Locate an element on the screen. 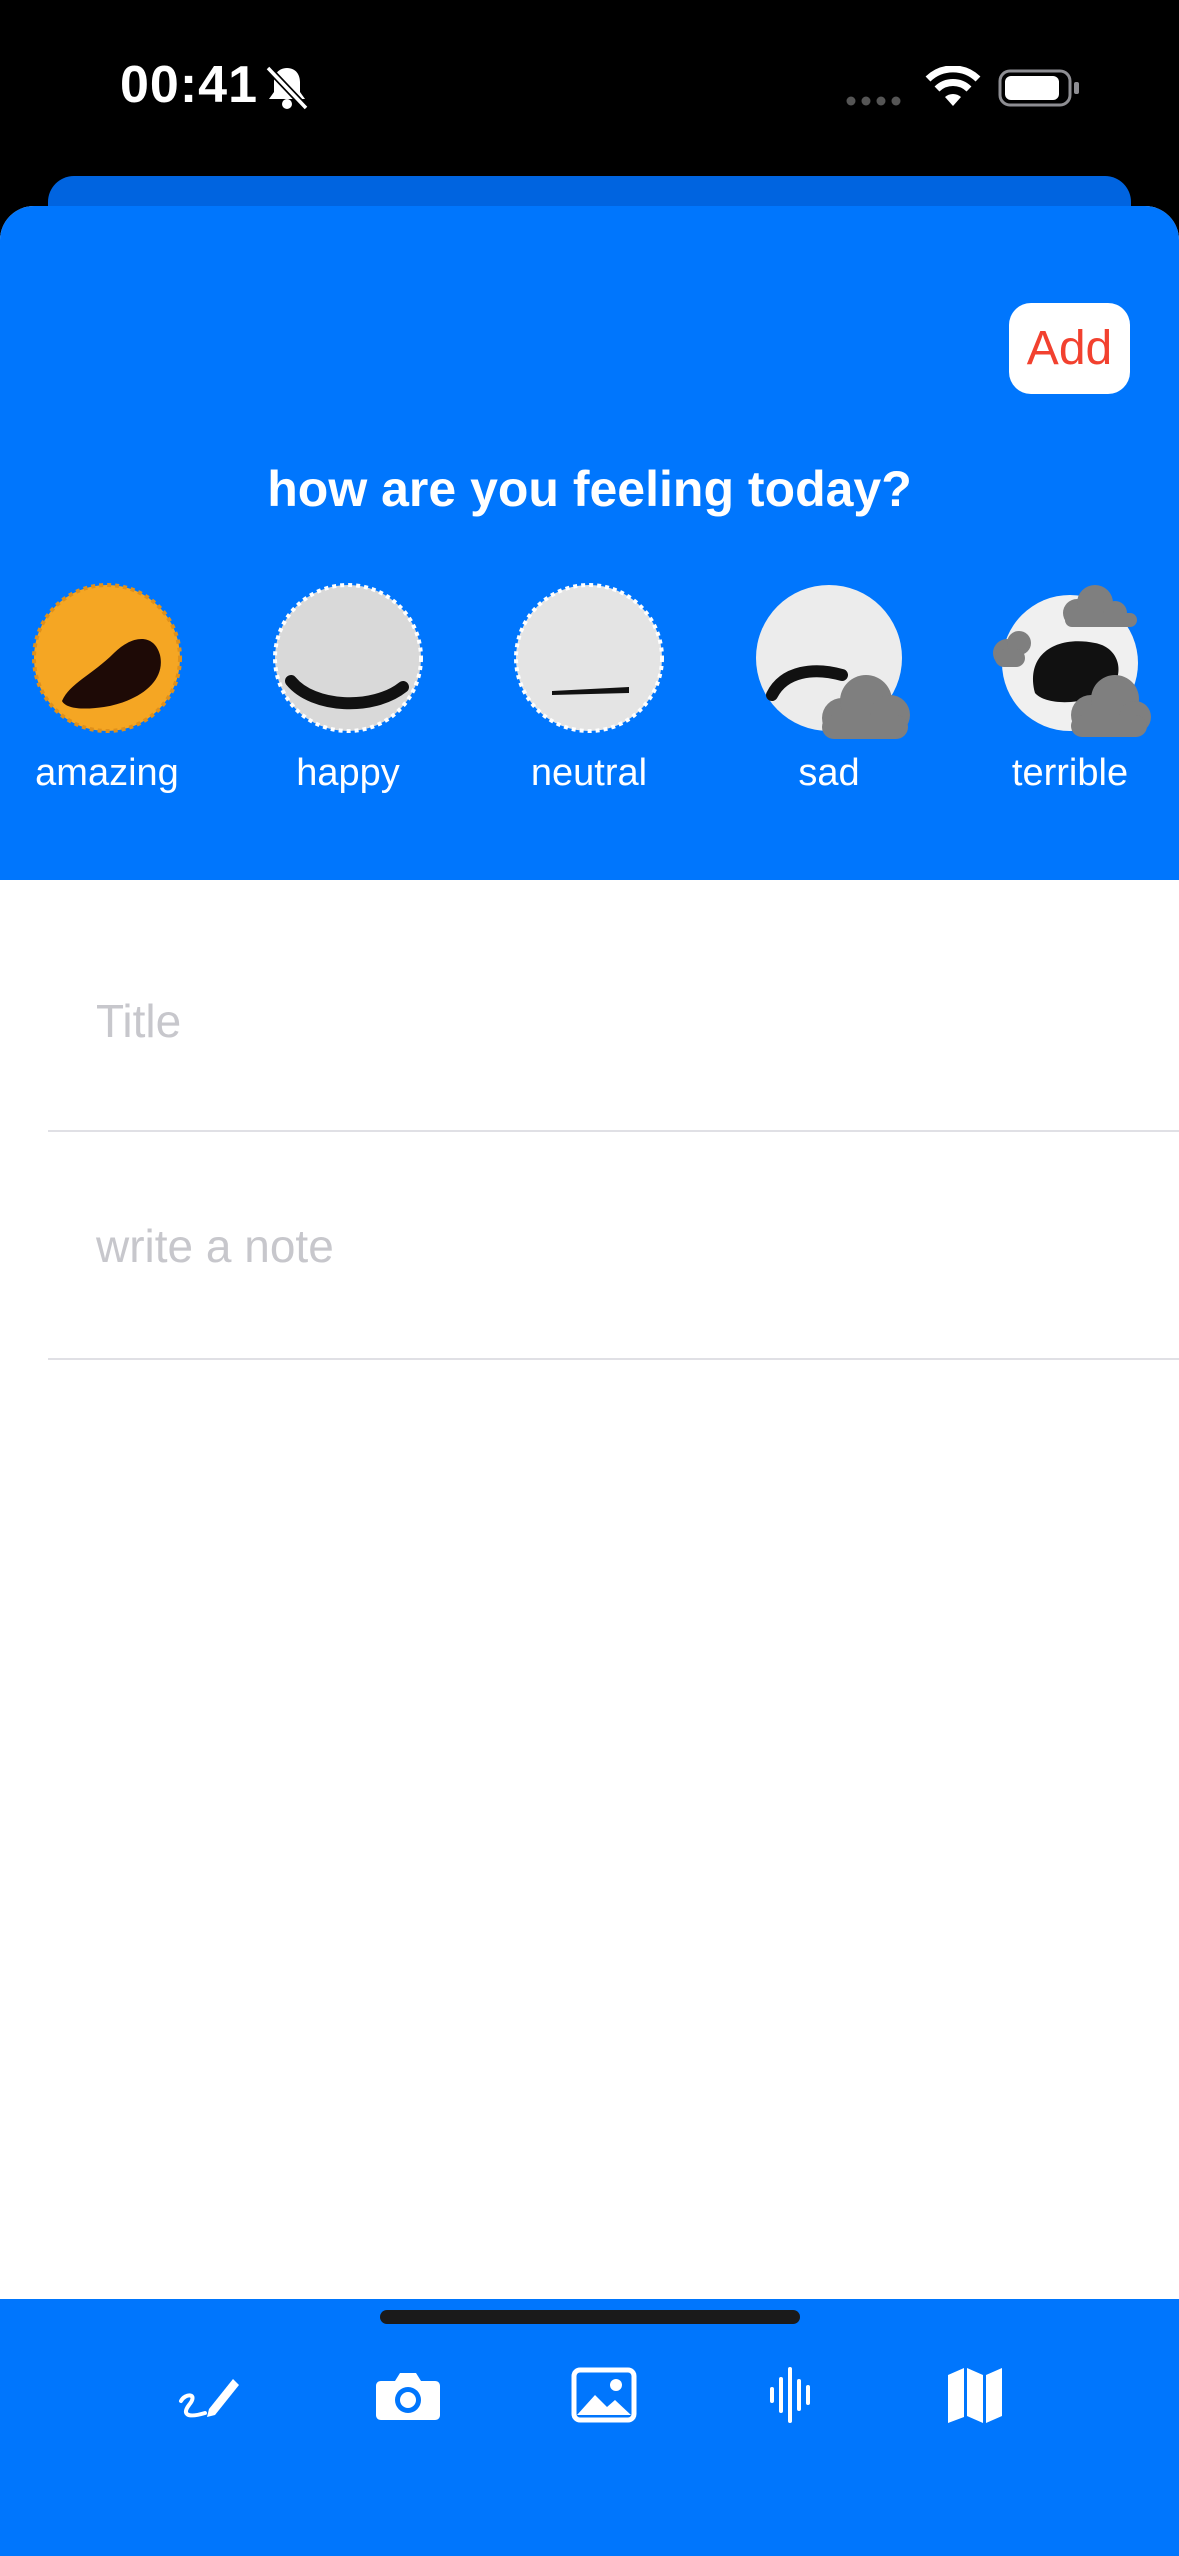 This screenshot has width=1179, height=2556. mood-label: neutral is located at coordinates (589, 773).